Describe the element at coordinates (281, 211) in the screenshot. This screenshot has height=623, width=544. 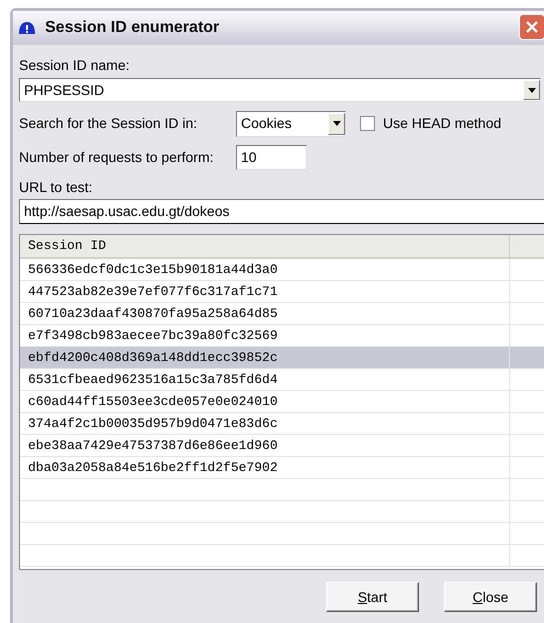
I see `url-field: http://saesap.usac.edu.gt/dokeos` at that location.